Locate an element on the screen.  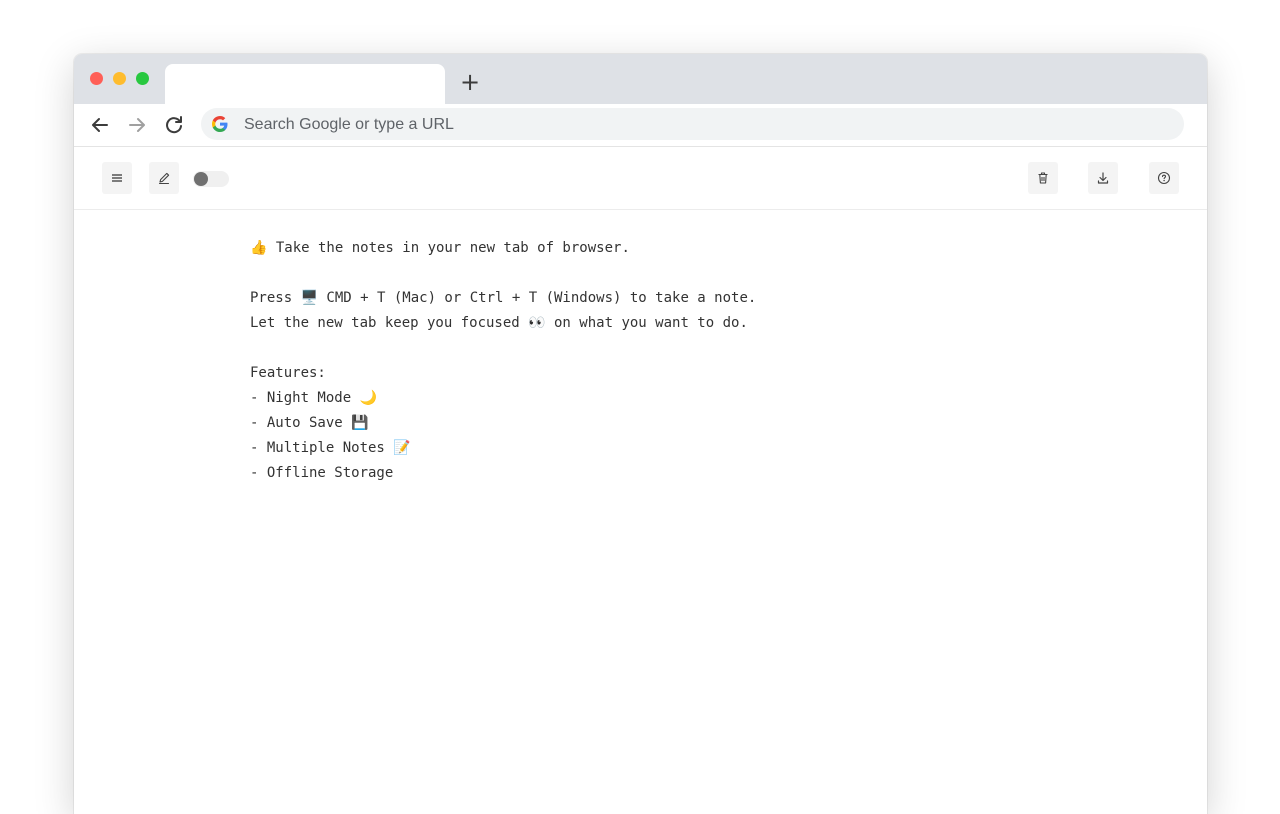
edit-icon is located at coordinates (164, 178).